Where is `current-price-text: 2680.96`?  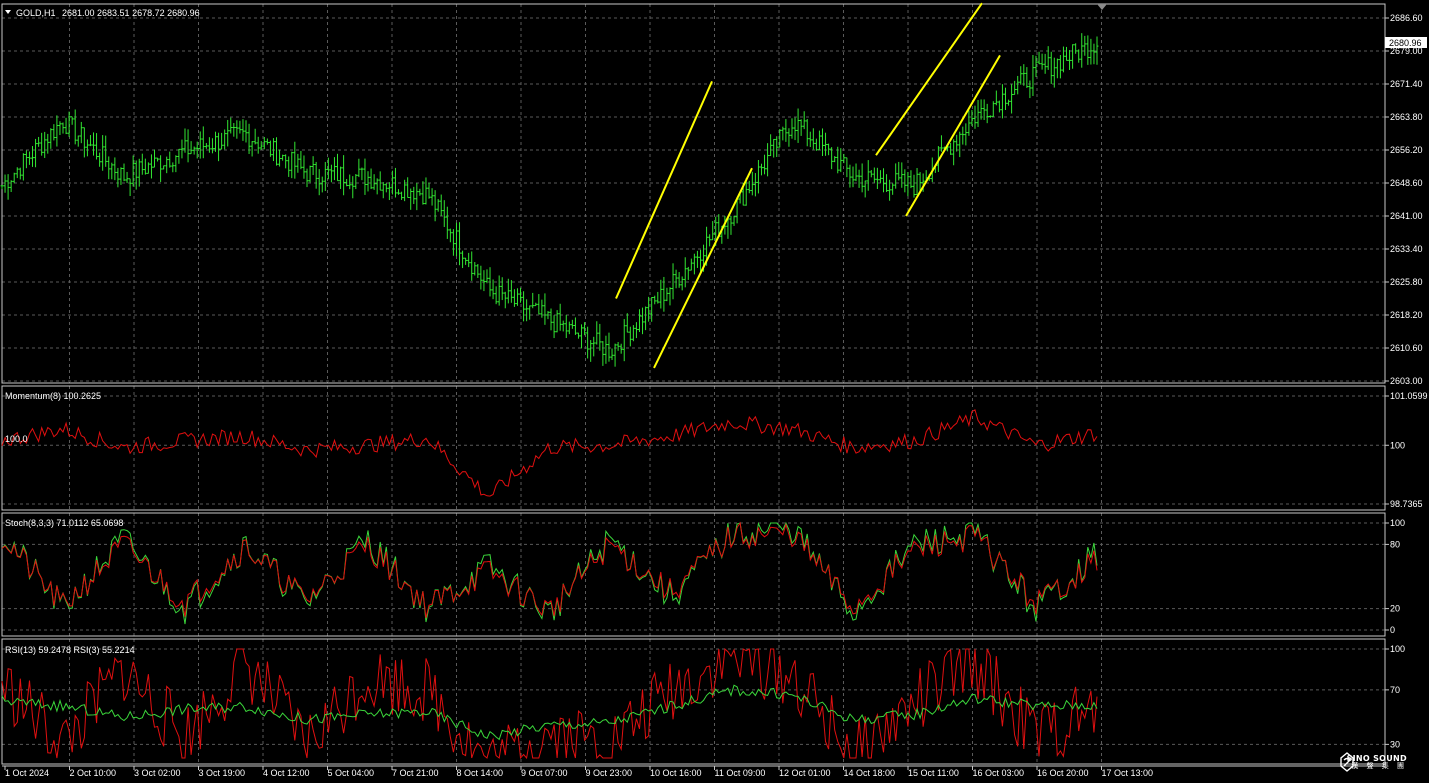 current-price-text: 2680.96 is located at coordinates (1405, 43).